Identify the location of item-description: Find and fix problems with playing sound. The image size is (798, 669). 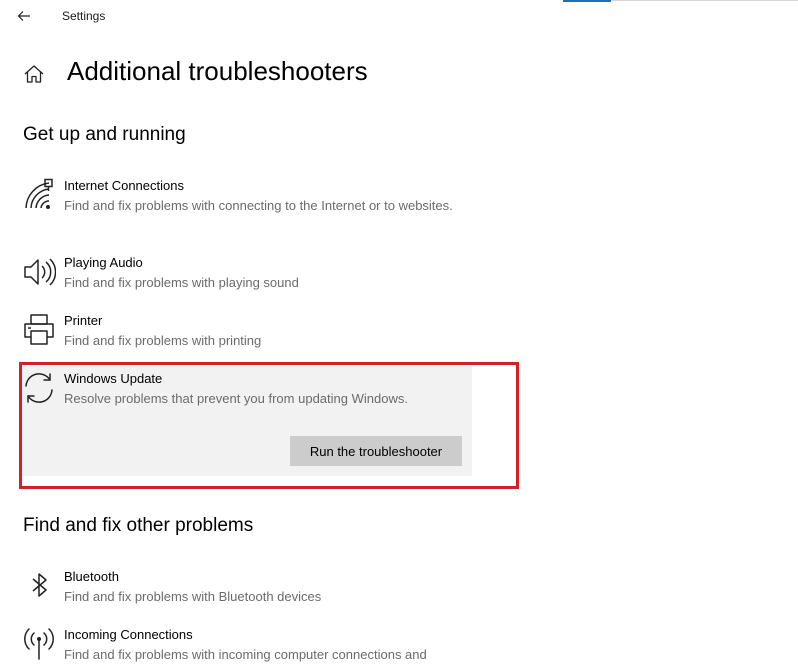
(181, 282).